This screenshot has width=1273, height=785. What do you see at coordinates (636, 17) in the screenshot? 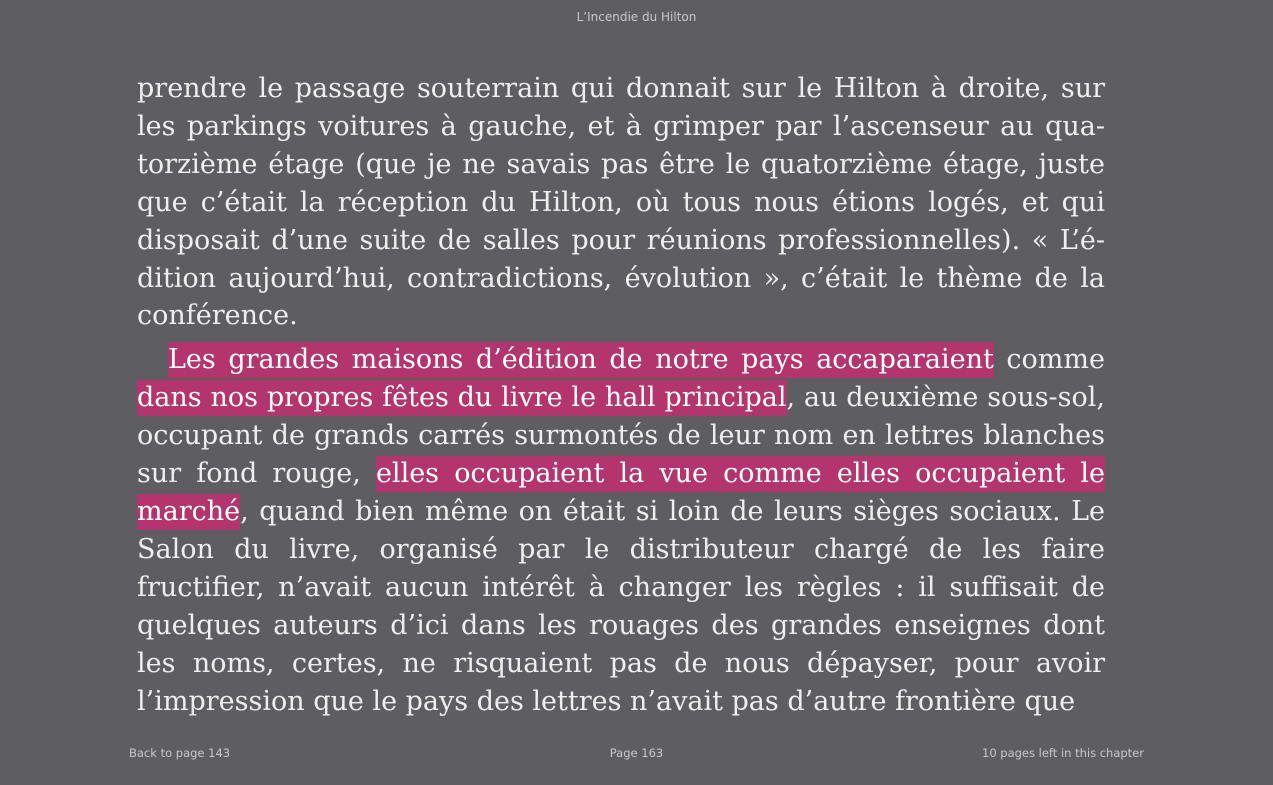
I see `book-title: L’Incendie du Hilton` at bounding box center [636, 17].